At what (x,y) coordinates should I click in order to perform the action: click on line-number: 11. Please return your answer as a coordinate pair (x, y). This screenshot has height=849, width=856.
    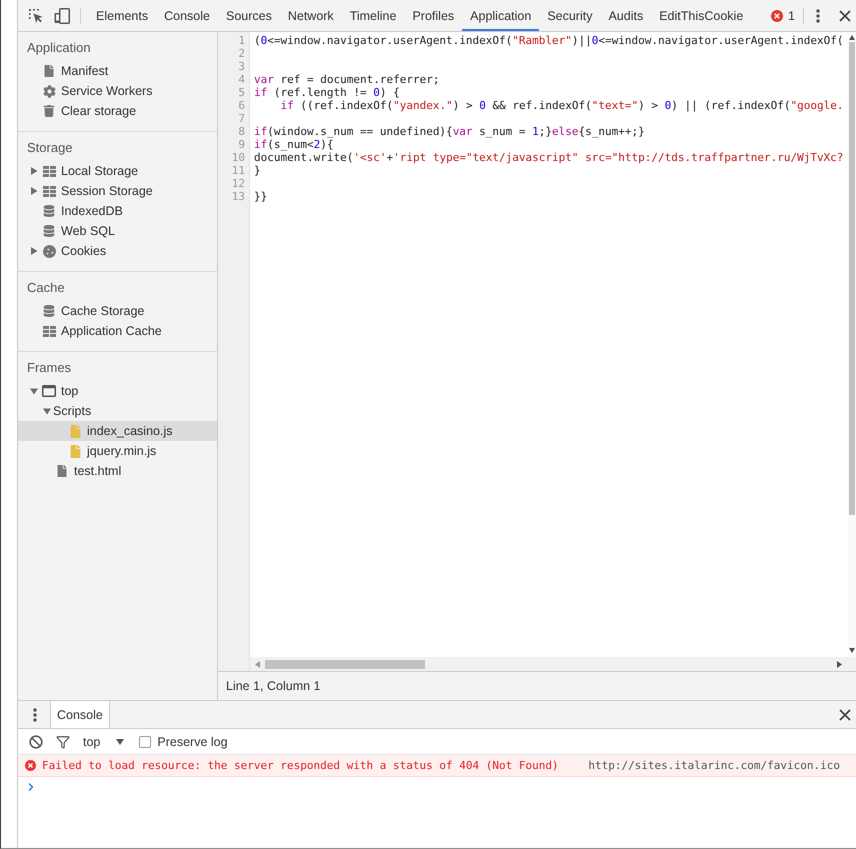
    Looking at the image, I should click on (238, 170).